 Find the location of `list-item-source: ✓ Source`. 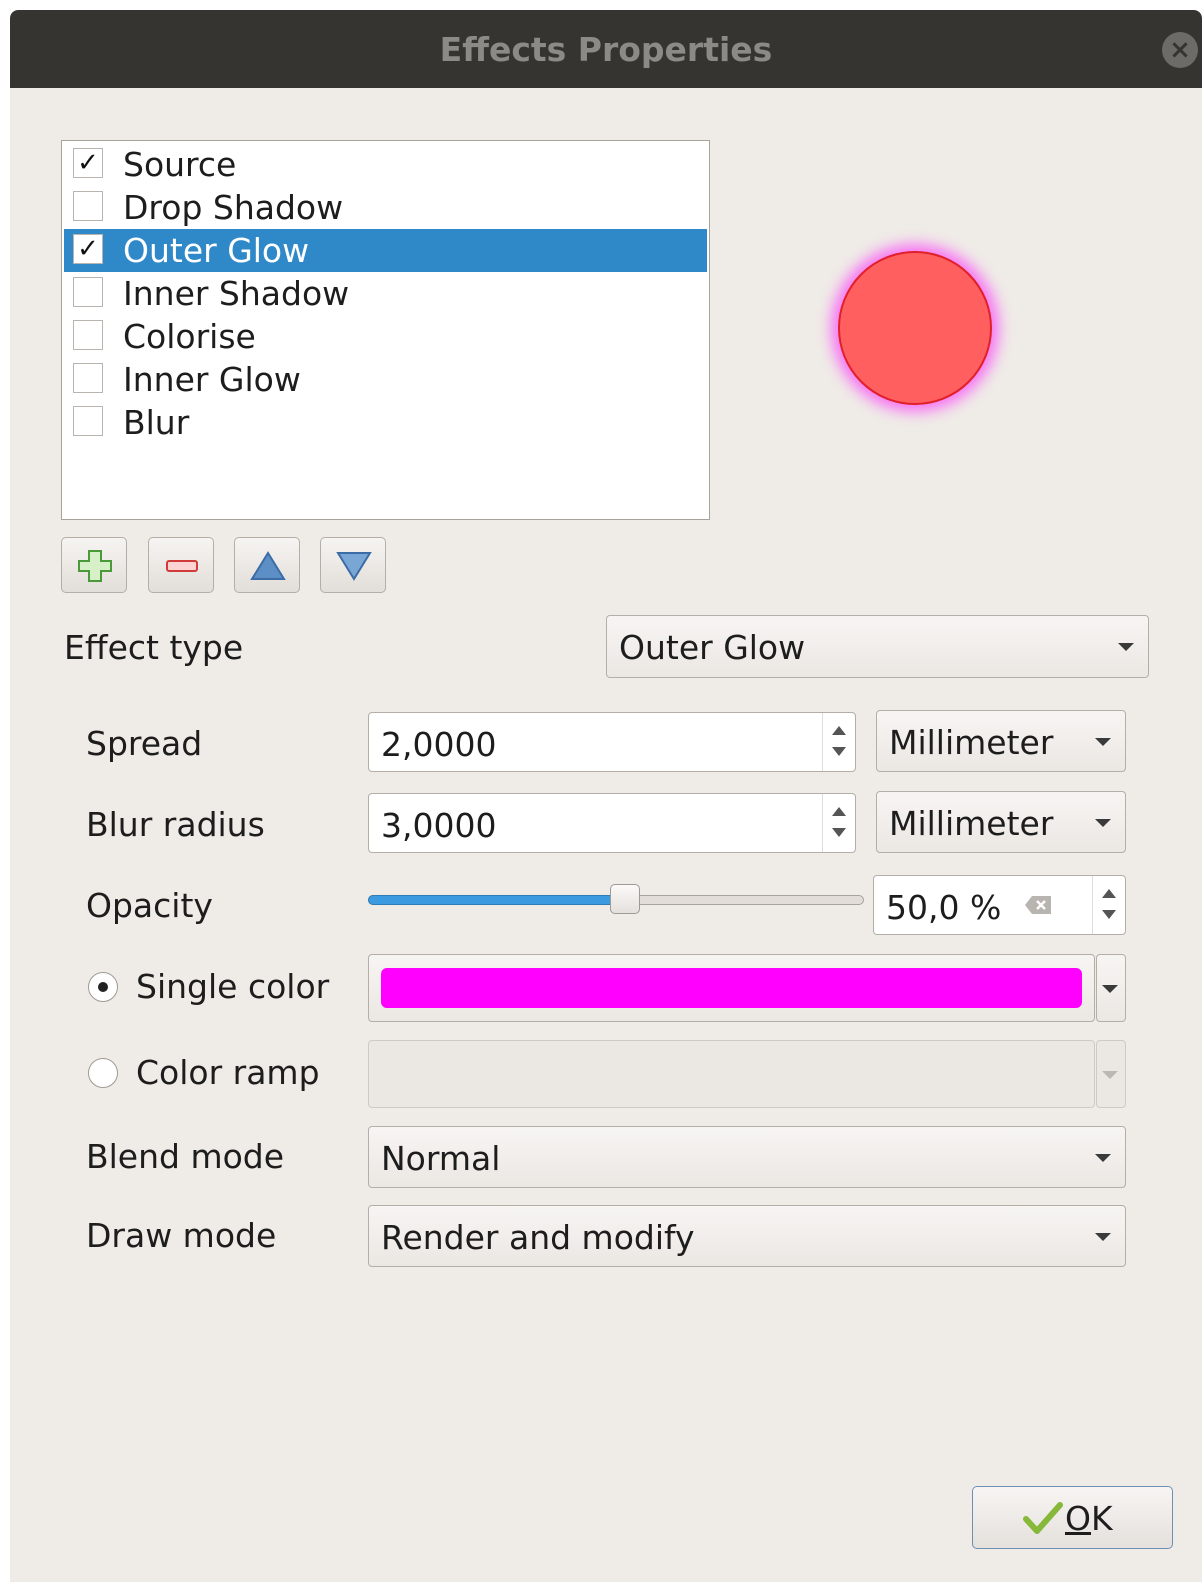

list-item-source: ✓ Source is located at coordinates (385, 164).